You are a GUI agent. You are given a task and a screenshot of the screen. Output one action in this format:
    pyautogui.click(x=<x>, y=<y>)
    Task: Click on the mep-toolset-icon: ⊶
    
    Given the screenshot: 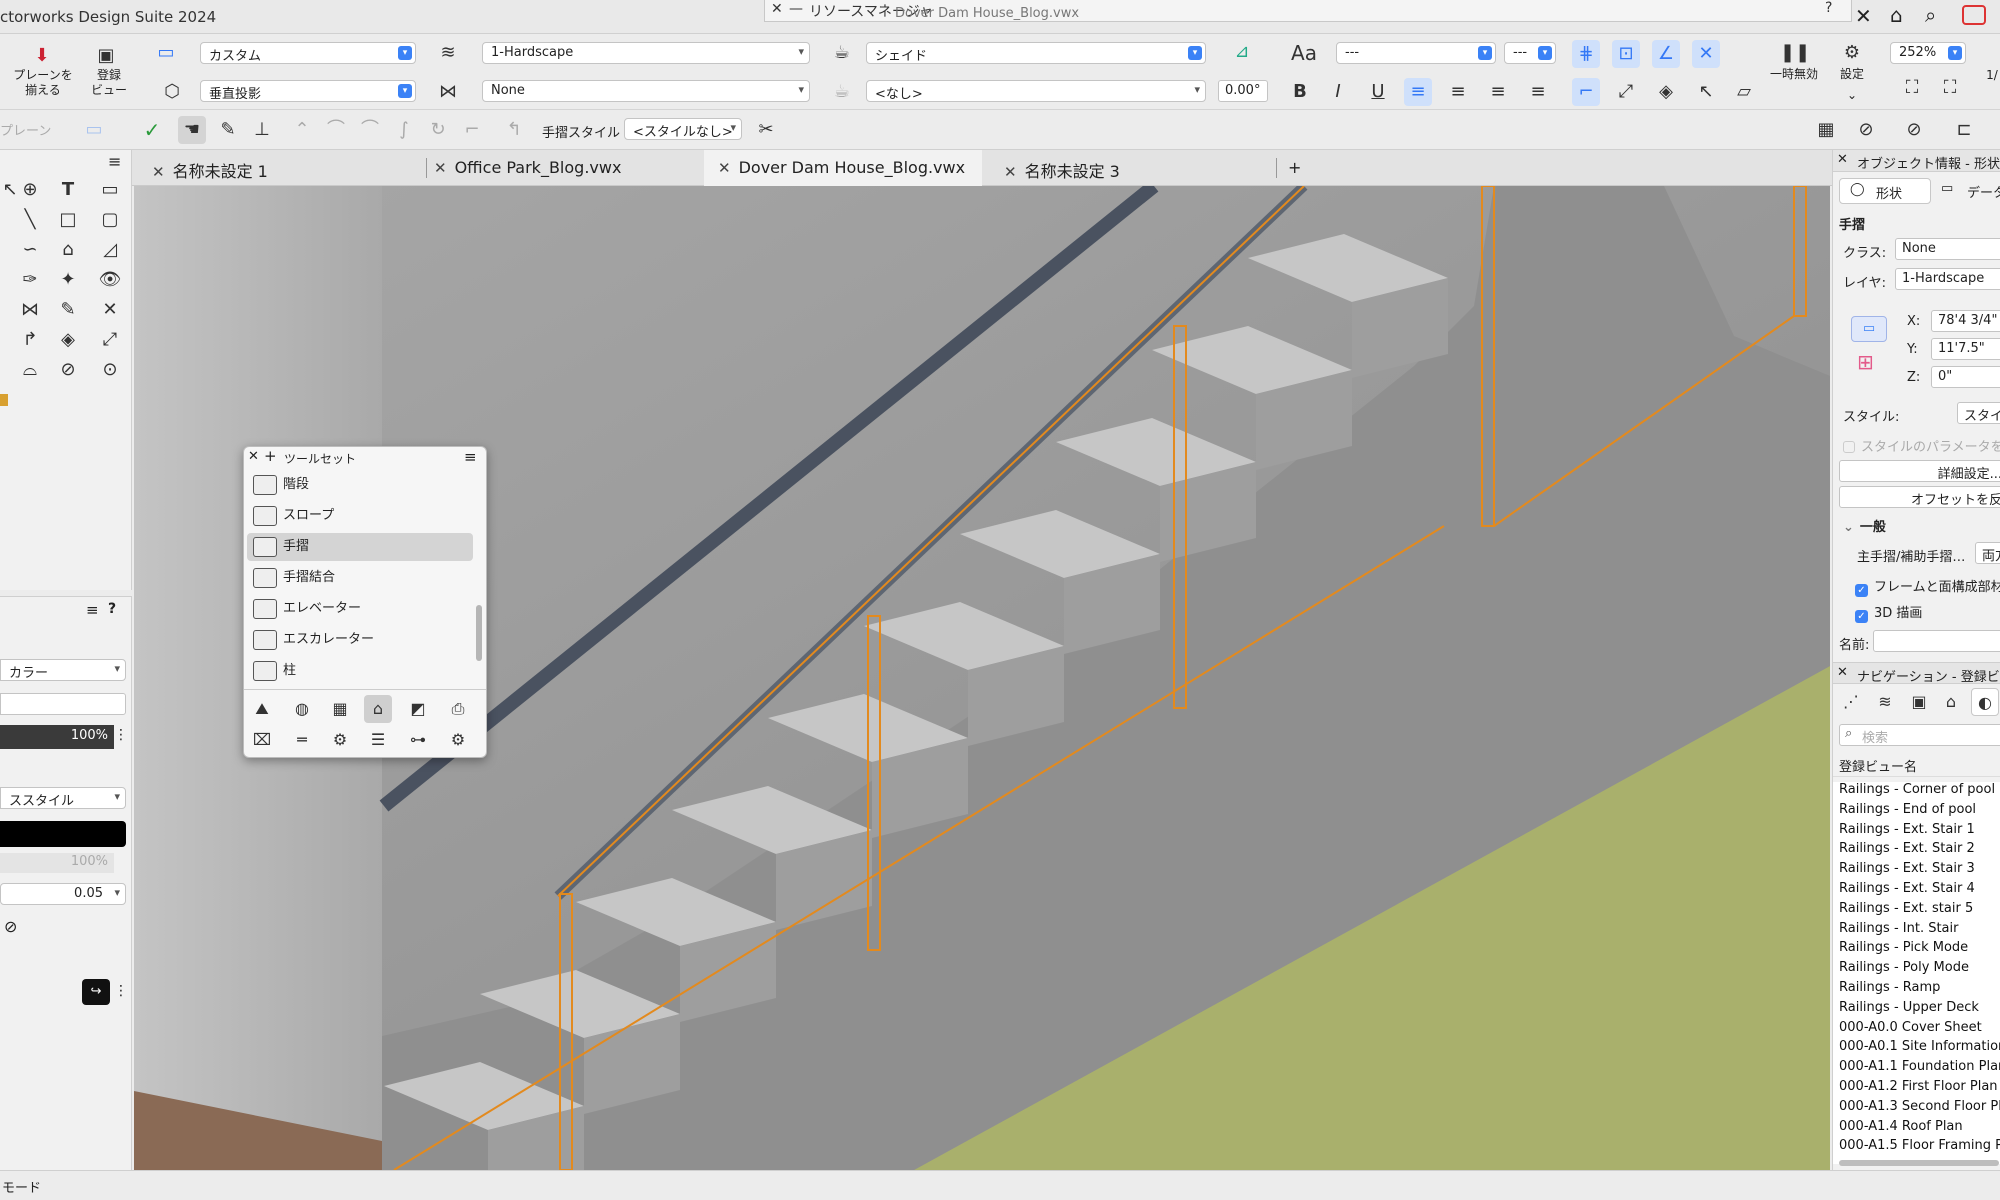 What is the action you would take?
    pyautogui.click(x=418, y=740)
    